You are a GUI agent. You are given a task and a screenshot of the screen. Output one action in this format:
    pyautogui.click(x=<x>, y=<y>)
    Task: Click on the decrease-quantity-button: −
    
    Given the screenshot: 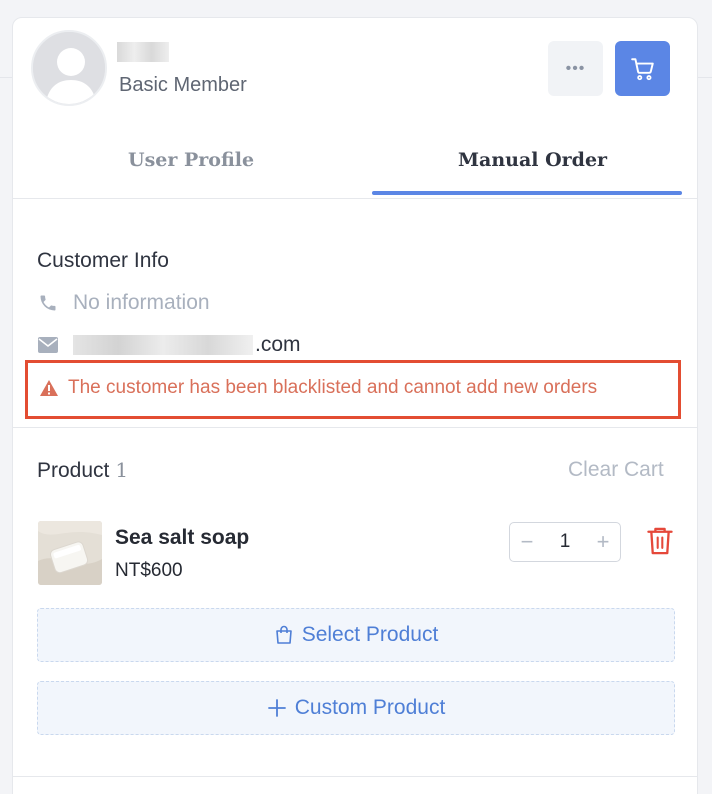 What is the action you would take?
    pyautogui.click(x=527, y=542)
    